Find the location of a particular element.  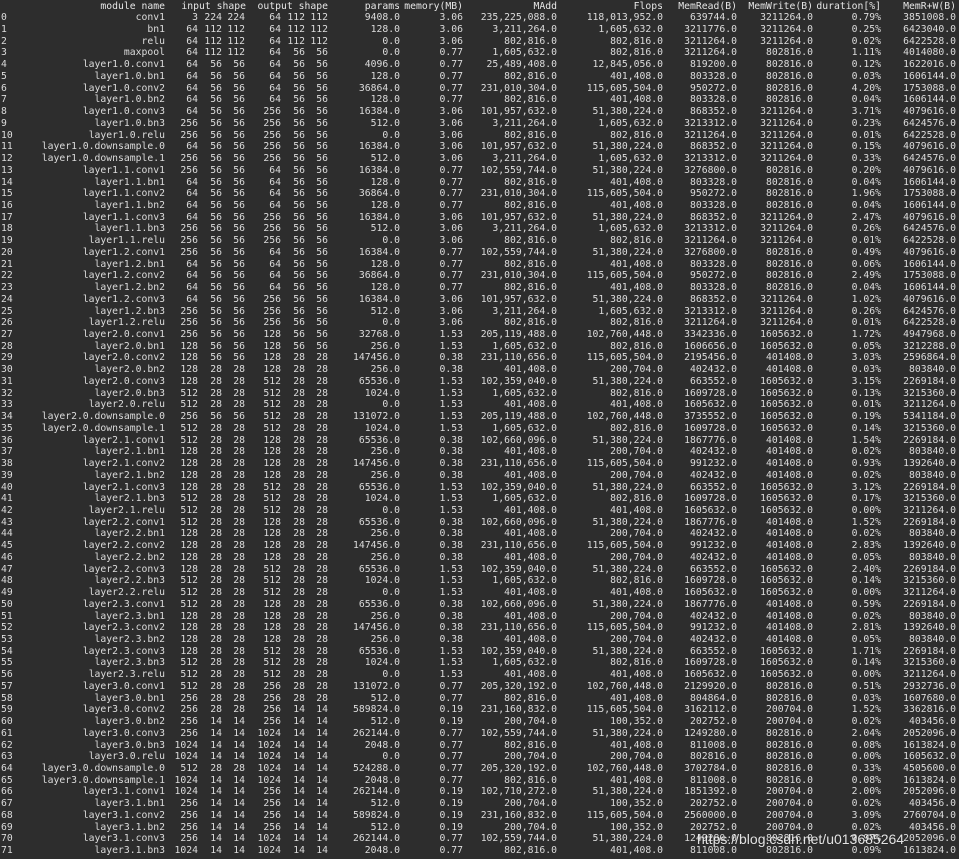

cell-memrw: 3211264.0 is located at coordinates (929, 405).